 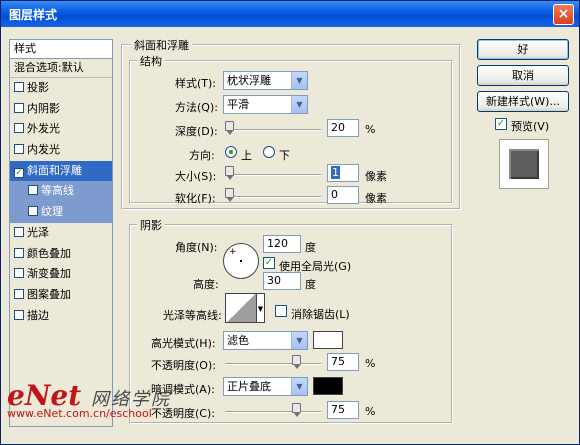 What do you see at coordinates (61, 212) in the screenshot?
I see `style-item: 纹理` at bounding box center [61, 212].